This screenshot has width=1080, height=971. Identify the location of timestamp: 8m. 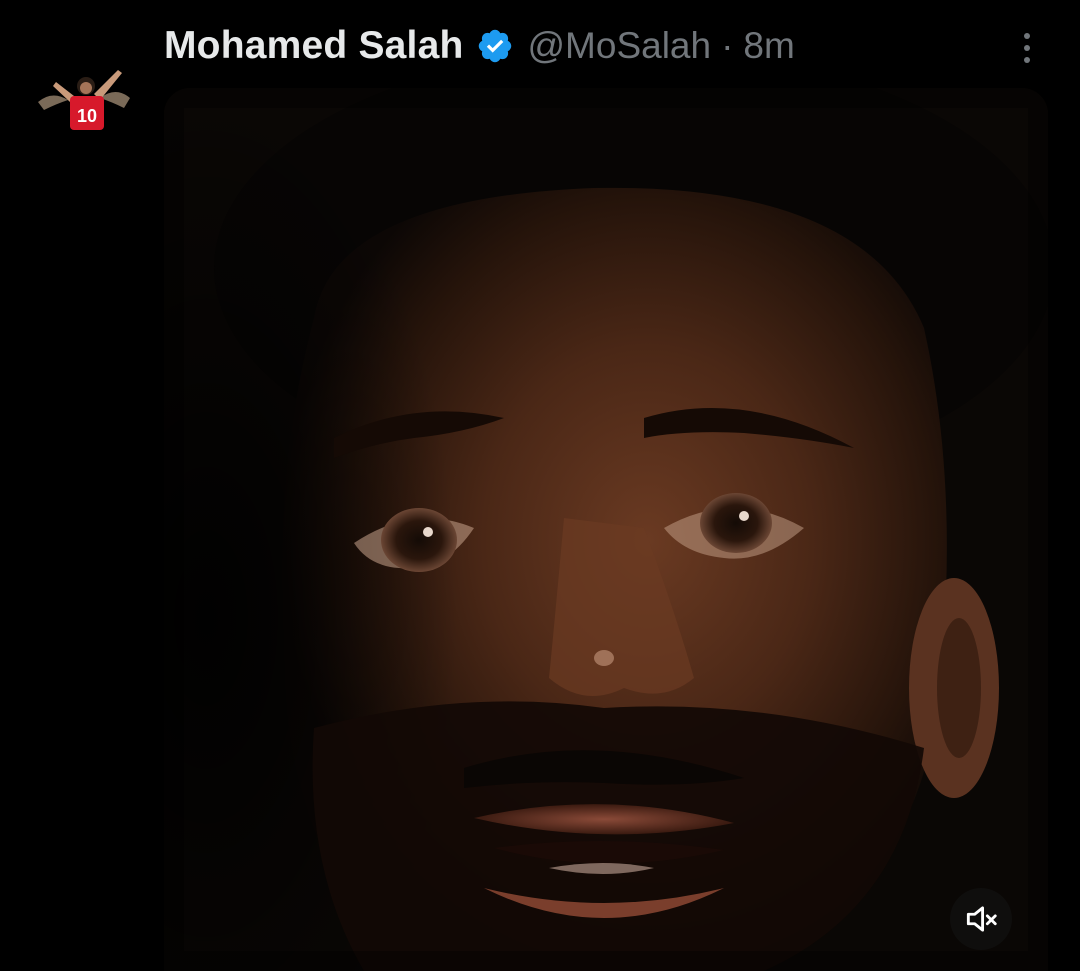
(768, 46).